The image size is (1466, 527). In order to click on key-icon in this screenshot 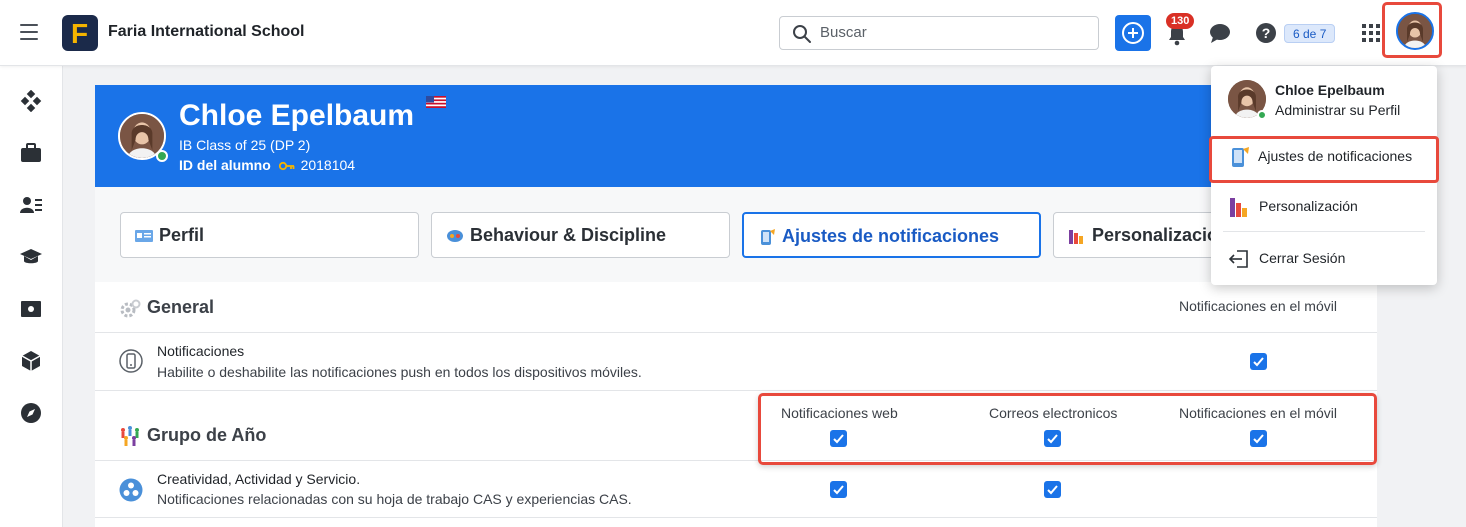, I will do `click(286, 166)`.